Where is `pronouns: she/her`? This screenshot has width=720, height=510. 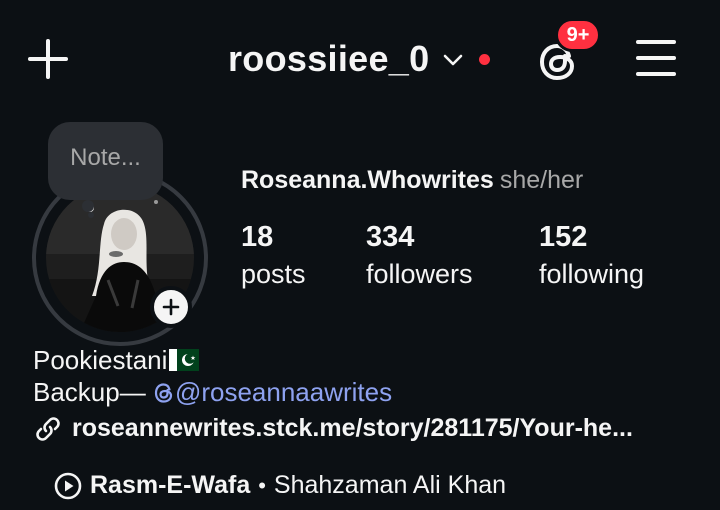
pronouns: she/her is located at coordinates (541, 180).